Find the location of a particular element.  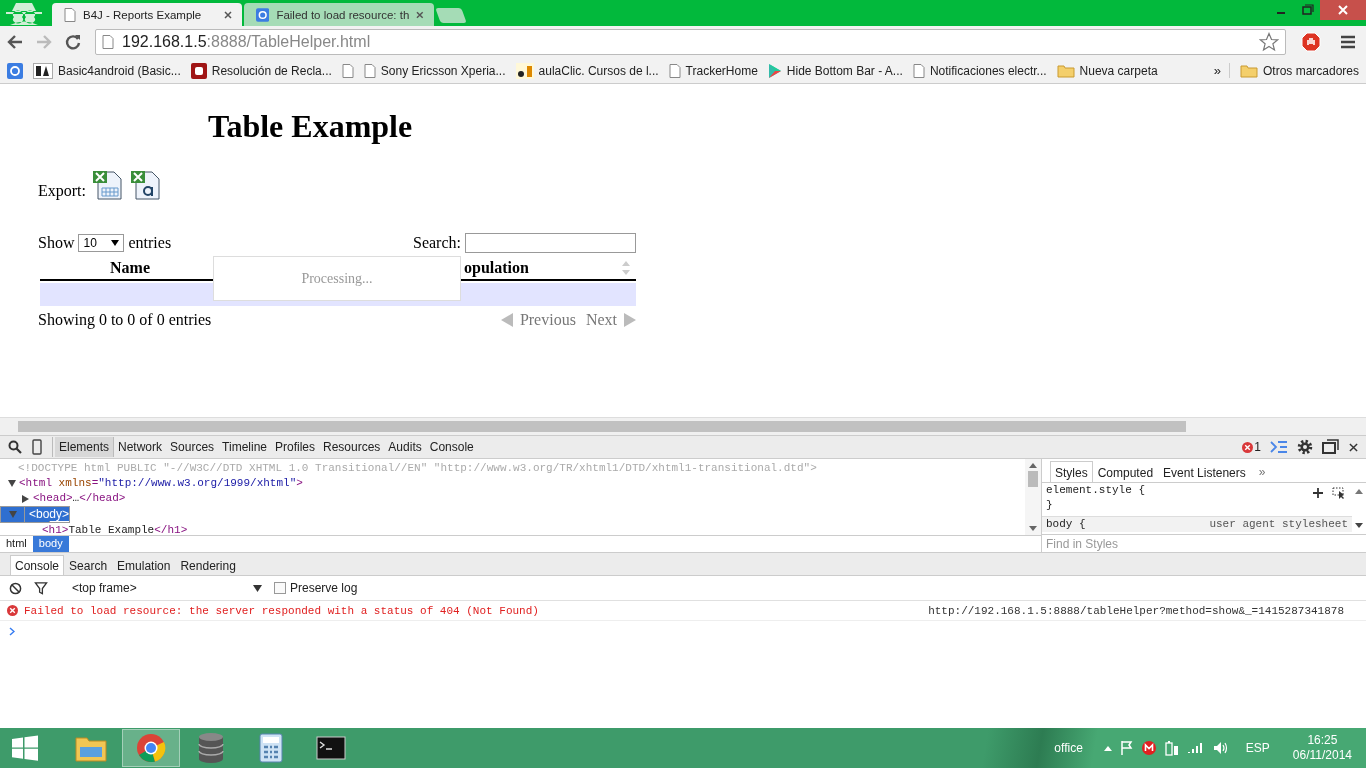

star-icon is located at coordinates (1269, 42).